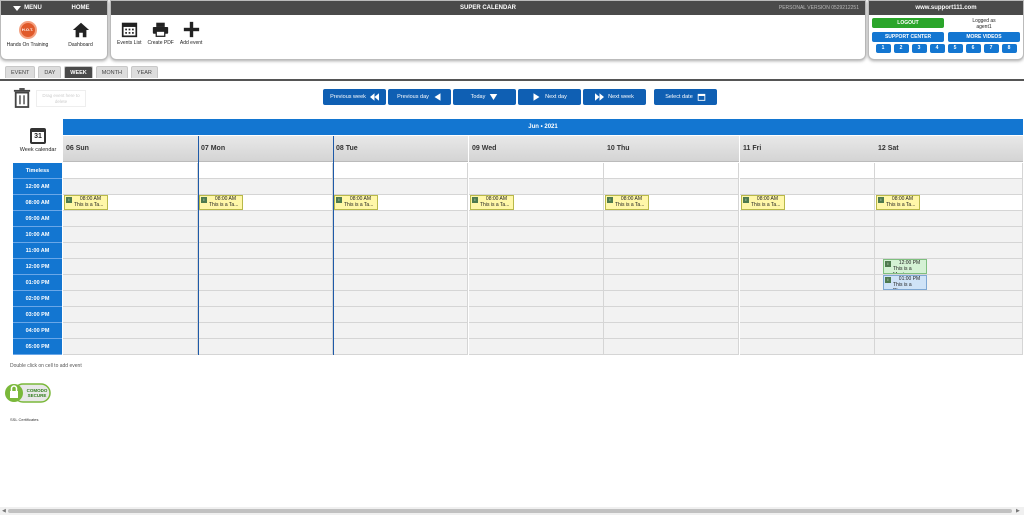  What do you see at coordinates (22, 98) in the screenshot?
I see `trash-icon` at bounding box center [22, 98].